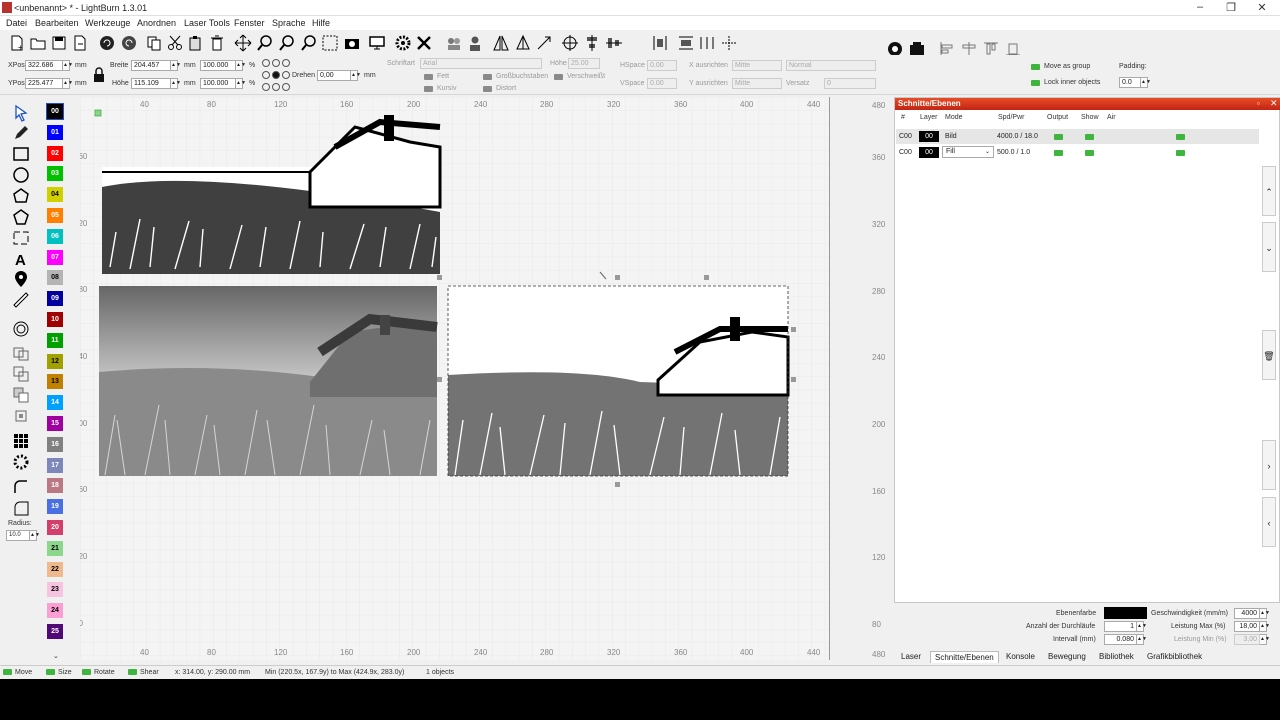 This screenshot has height=720, width=1280. I want to click on export-icon, so click(80, 43).